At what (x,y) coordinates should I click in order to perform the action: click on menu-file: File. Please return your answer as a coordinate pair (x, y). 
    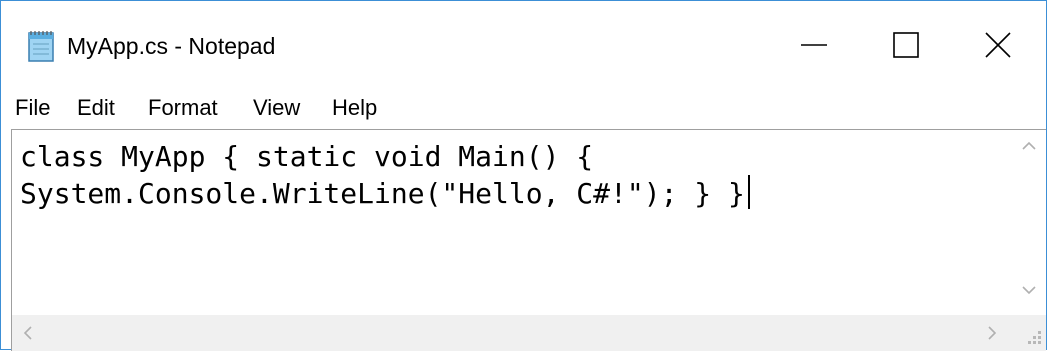
    Looking at the image, I should click on (32, 108).